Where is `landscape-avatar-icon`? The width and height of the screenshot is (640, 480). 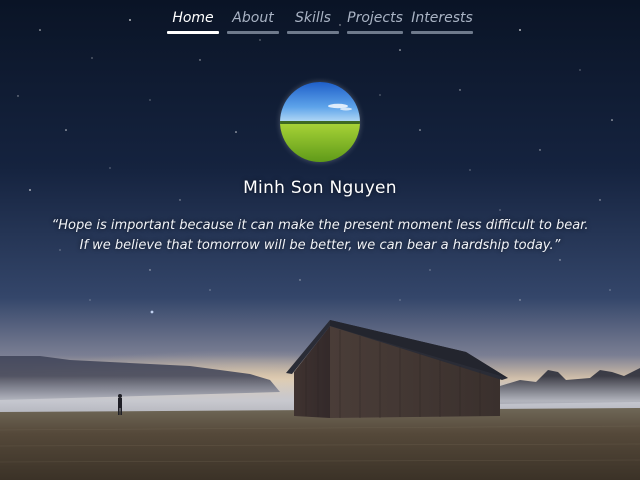 landscape-avatar-icon is located at coordinates (320, 122).